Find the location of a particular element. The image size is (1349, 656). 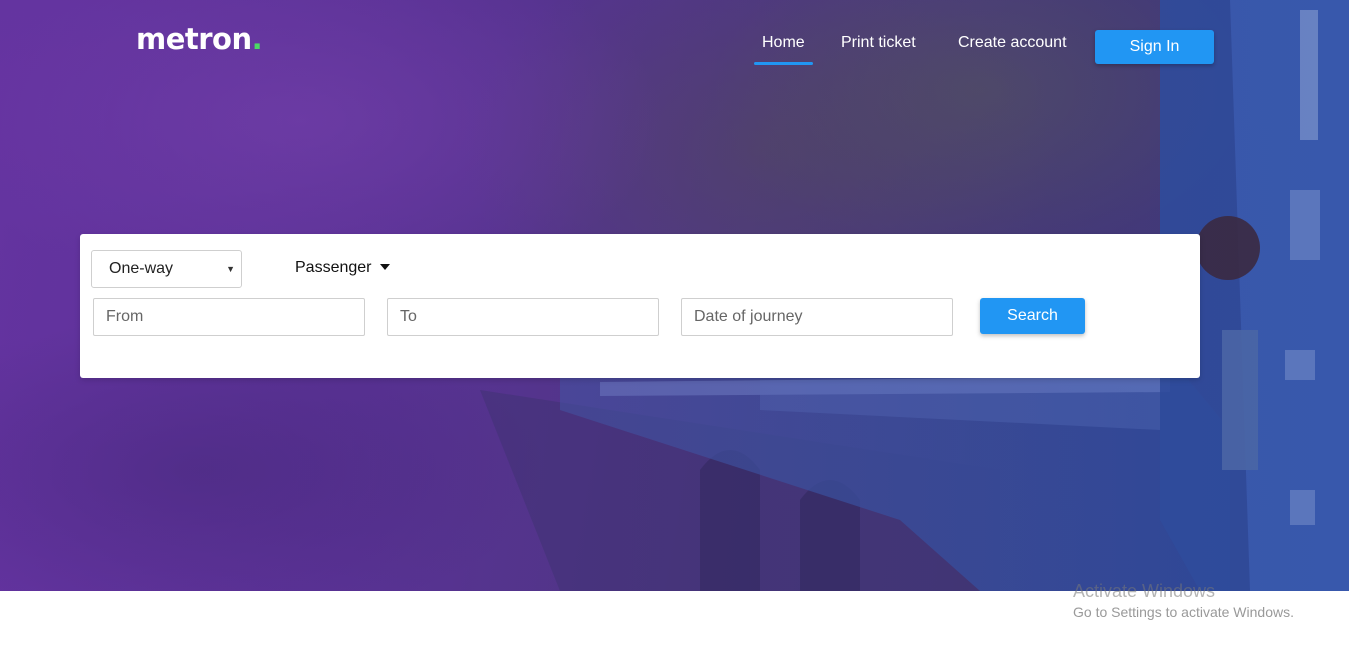

caret-down-icon: ▼ is located at coordinates (230, 269).